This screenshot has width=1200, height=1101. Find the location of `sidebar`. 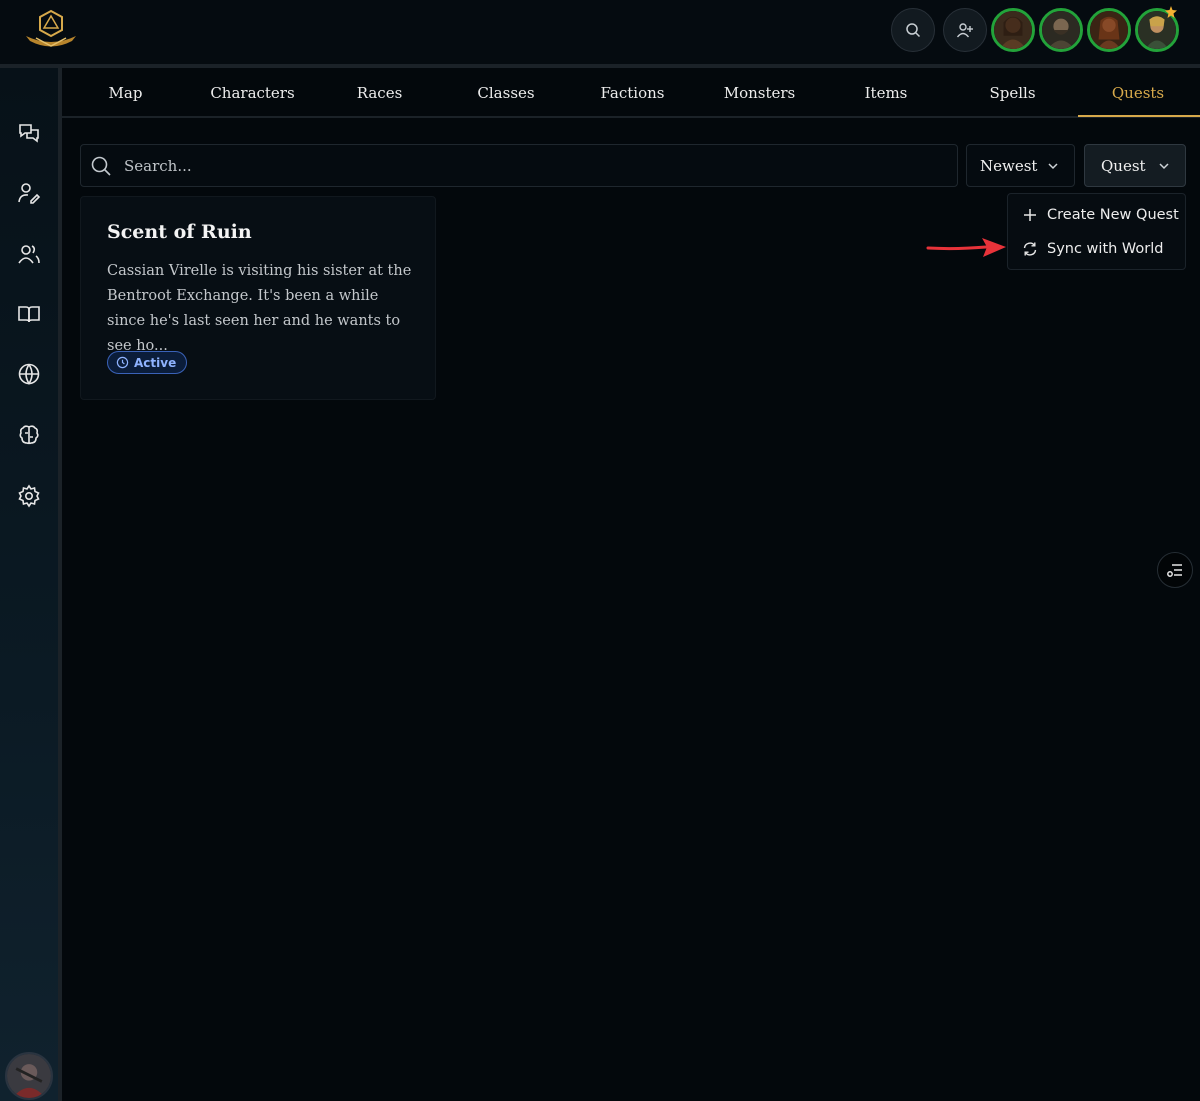

sidebar is located at coordinates (29, 584).